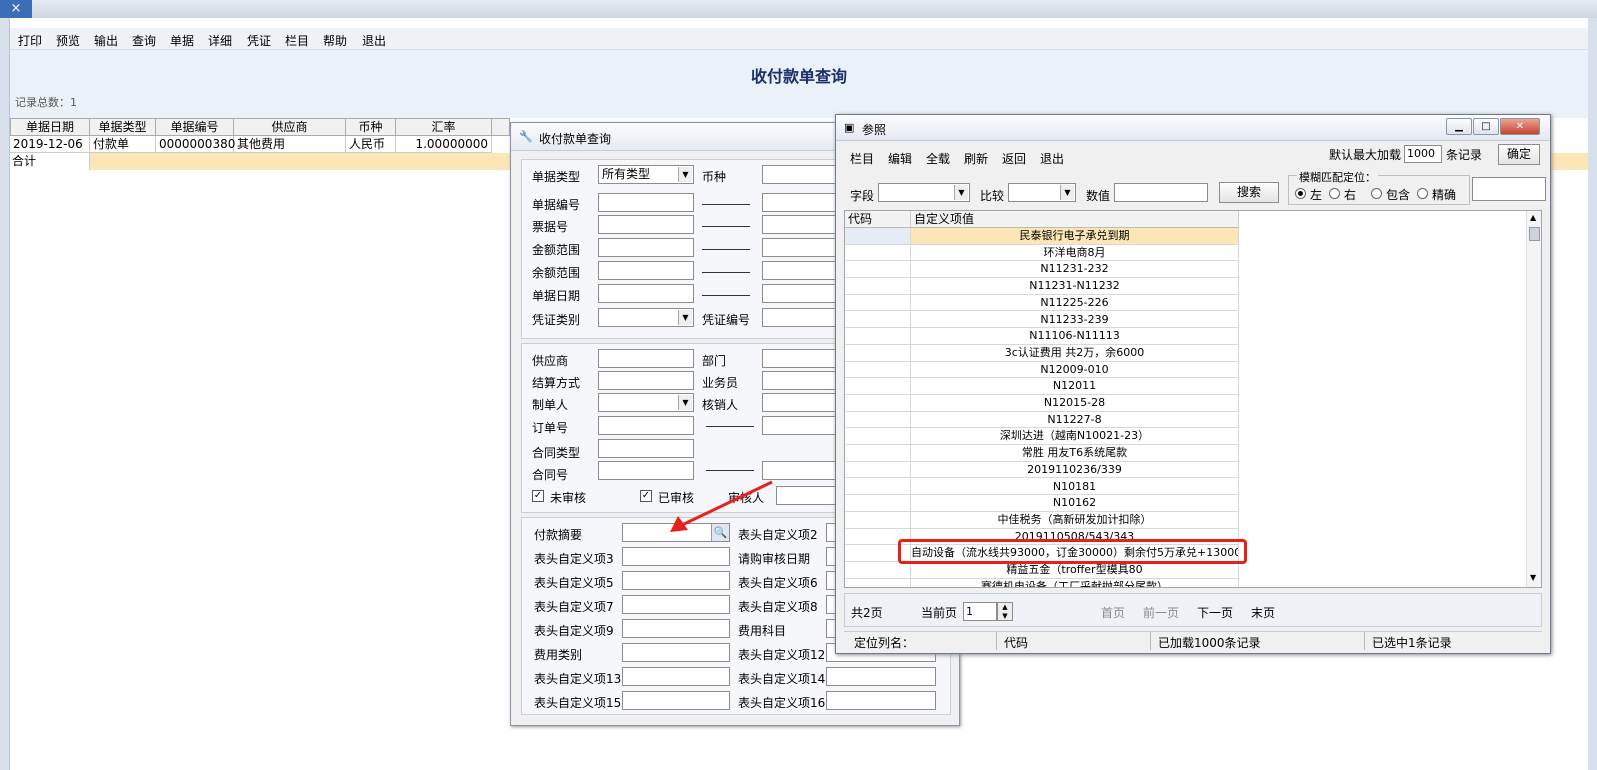 This screenshot has width=1597, height=770. What do you see at coordinates (374, 40) in the screenshot?
I see `menu-exit: 退出` at bounding box center [374, 40].